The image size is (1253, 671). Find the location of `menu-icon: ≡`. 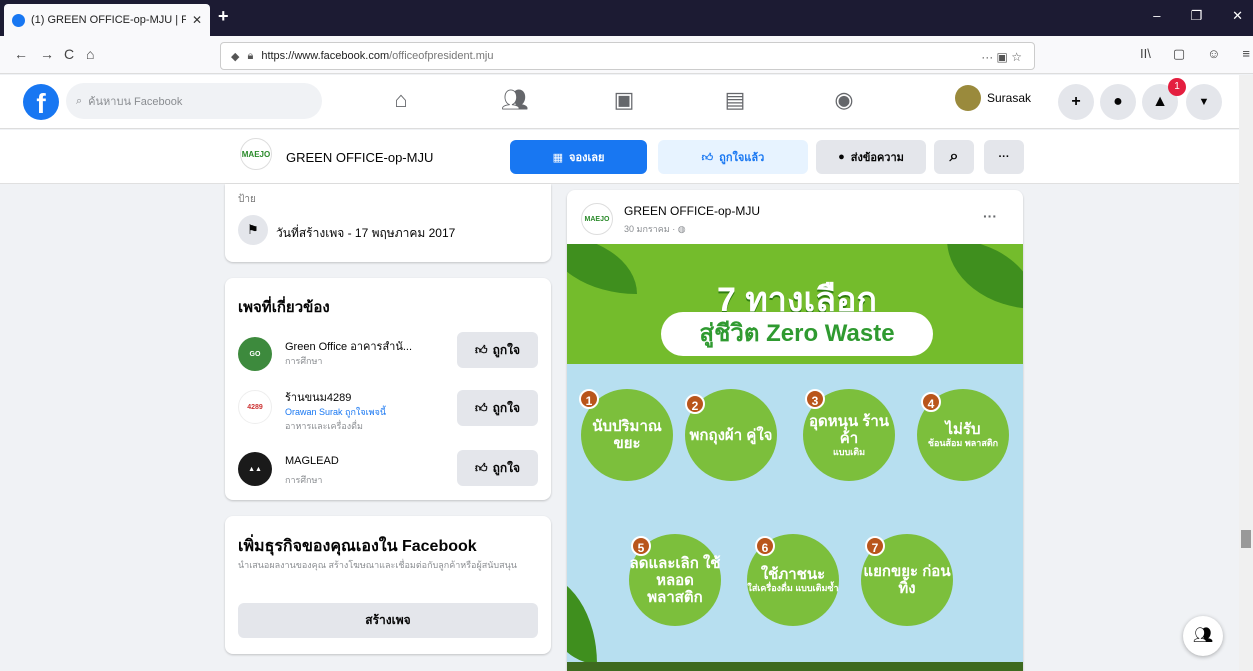

menu-icon: ≡ is located at coordinates (1246, 54).